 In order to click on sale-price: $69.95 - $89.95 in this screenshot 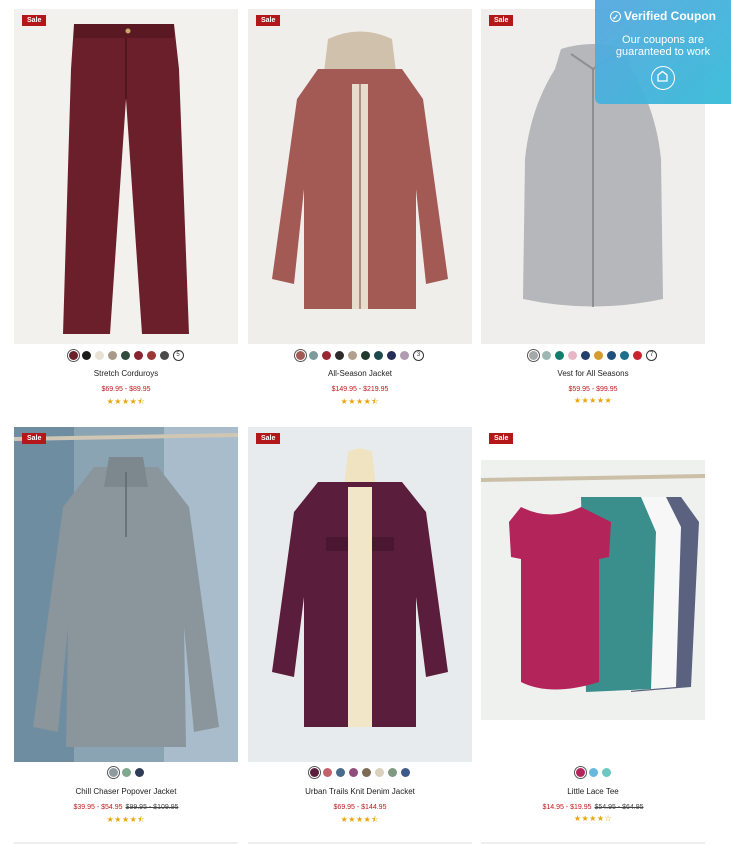, I will do `click(126, 389)`.